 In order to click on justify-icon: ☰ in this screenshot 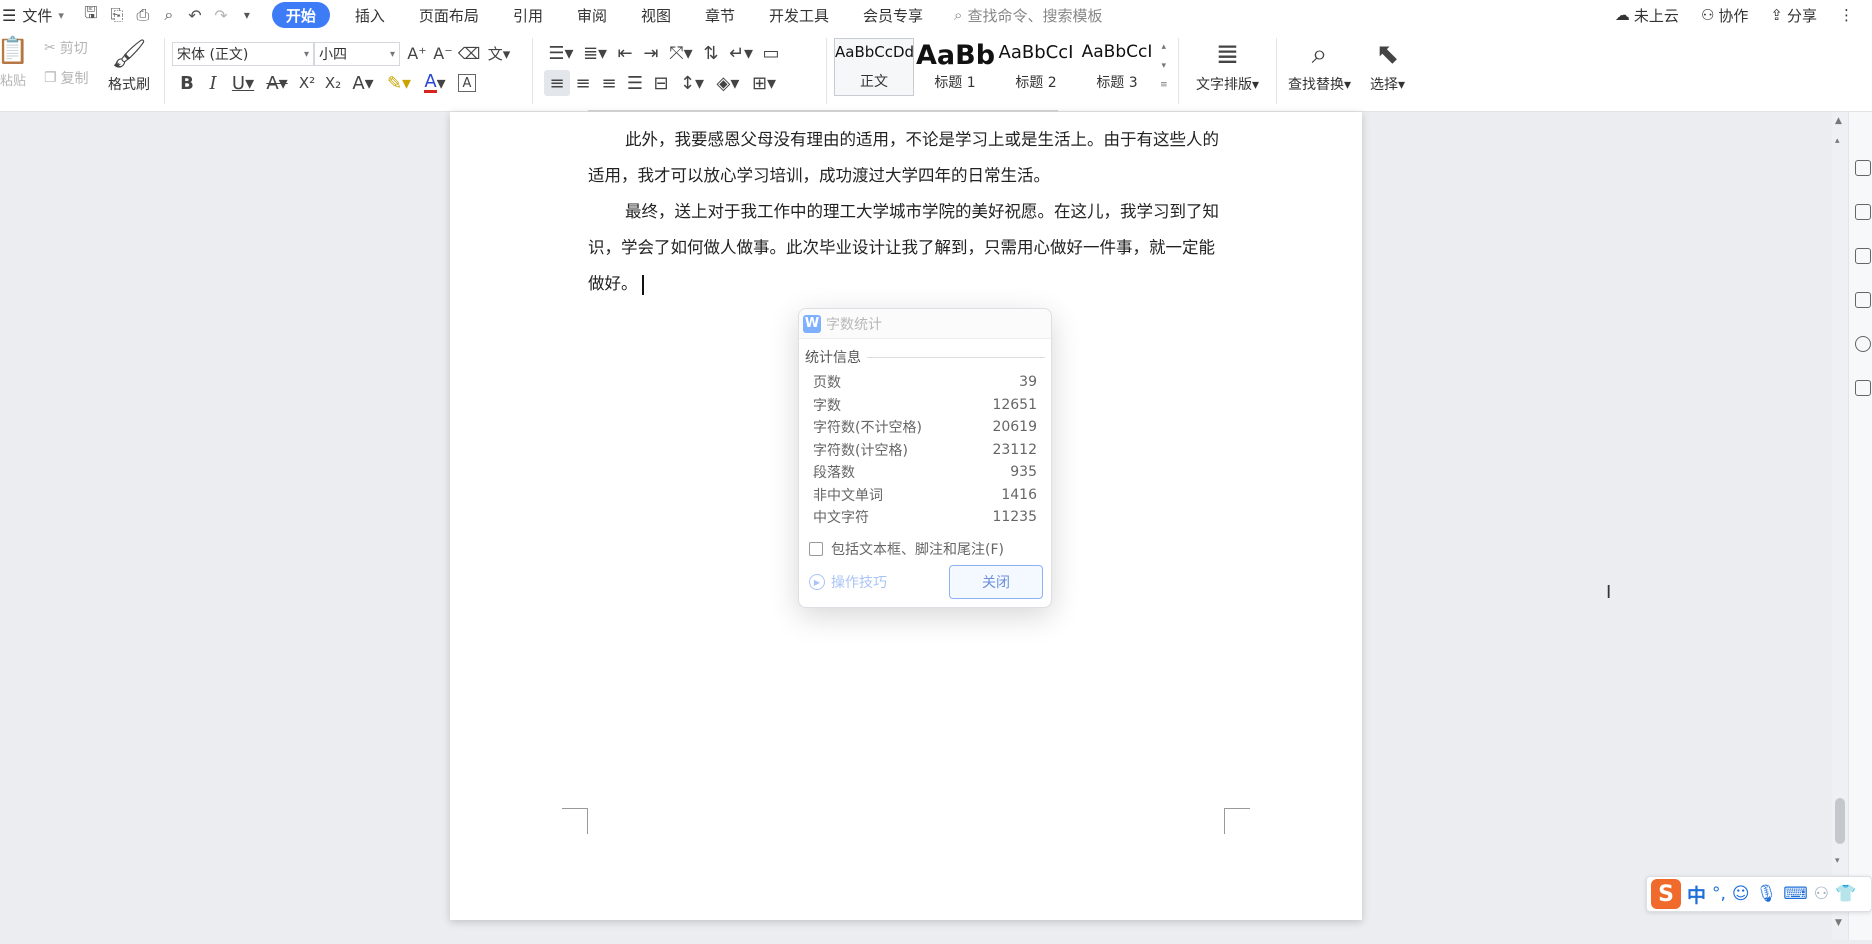, I will do `click(635, 83)`.